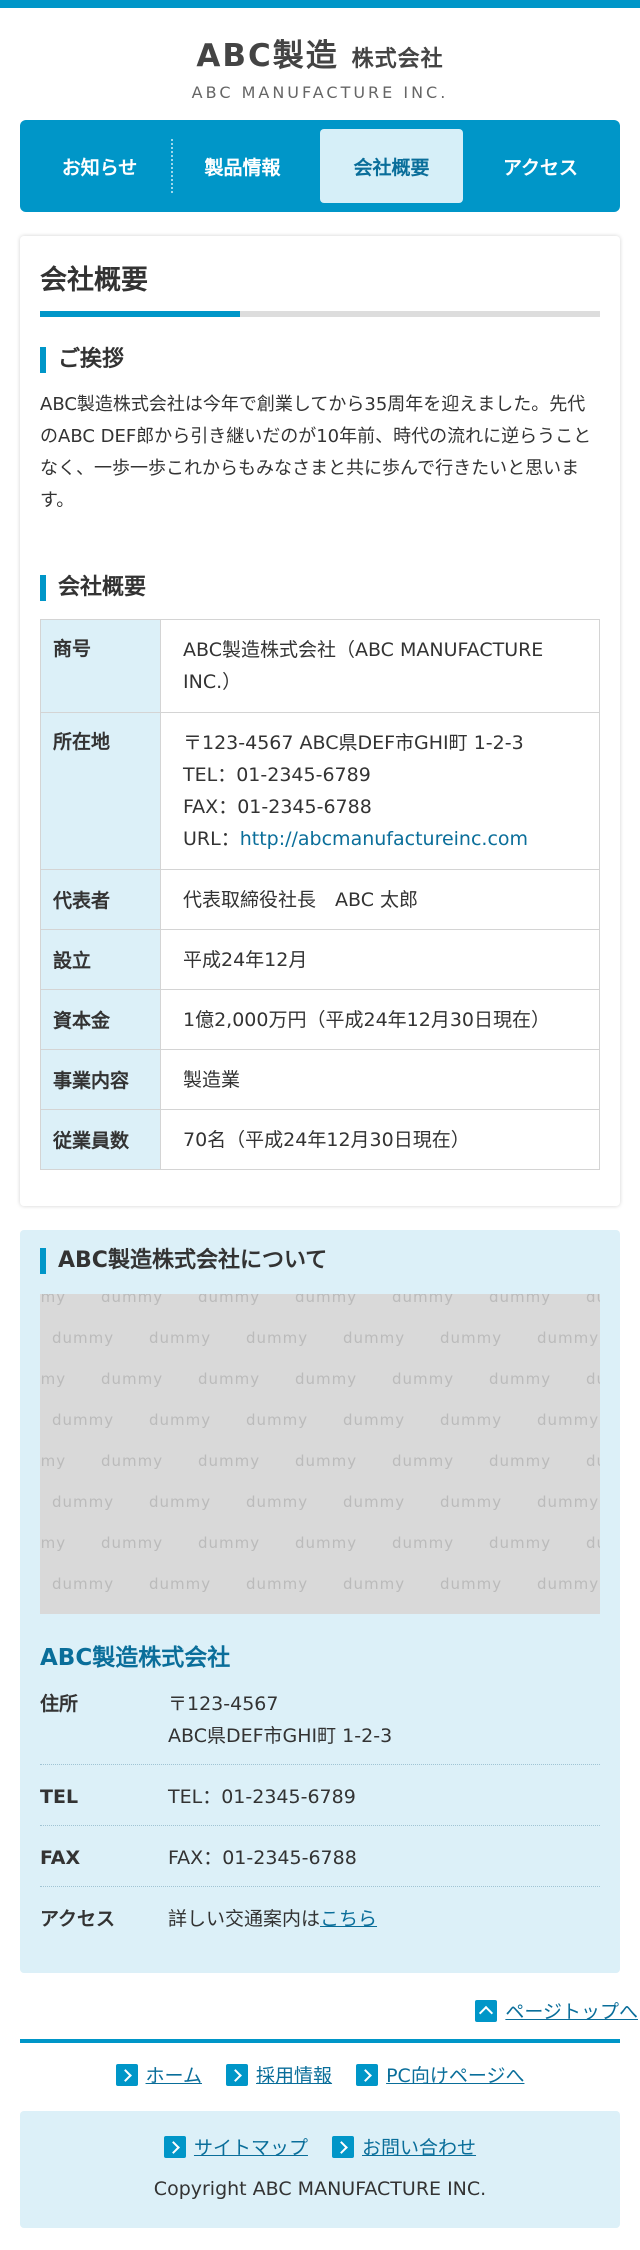 This screenshot has height=2250, width=640. Describe the element at coordinates (223, 1704) in the screenshot. I see `postal-code: 〒123-4567` at that location.